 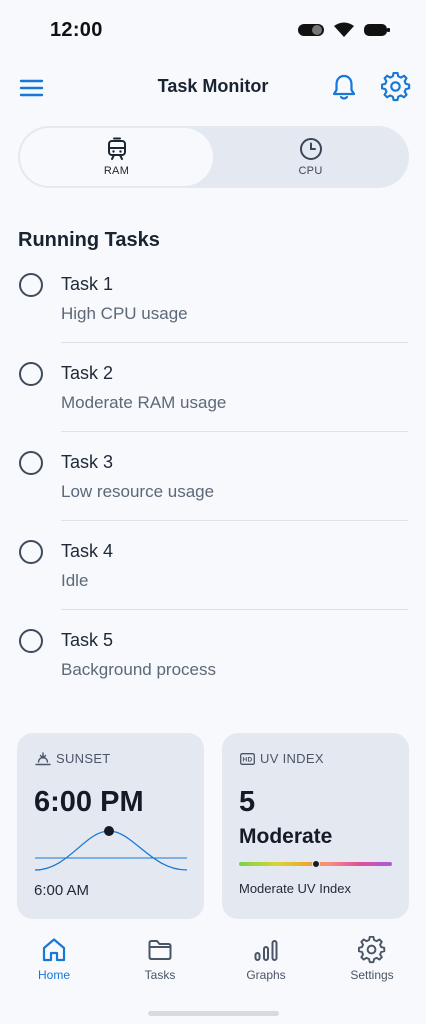 What do you see at coordinates (53, 975) in the screenshot?
I see `nav-home-label: Home` at bounding box center [53, 975].